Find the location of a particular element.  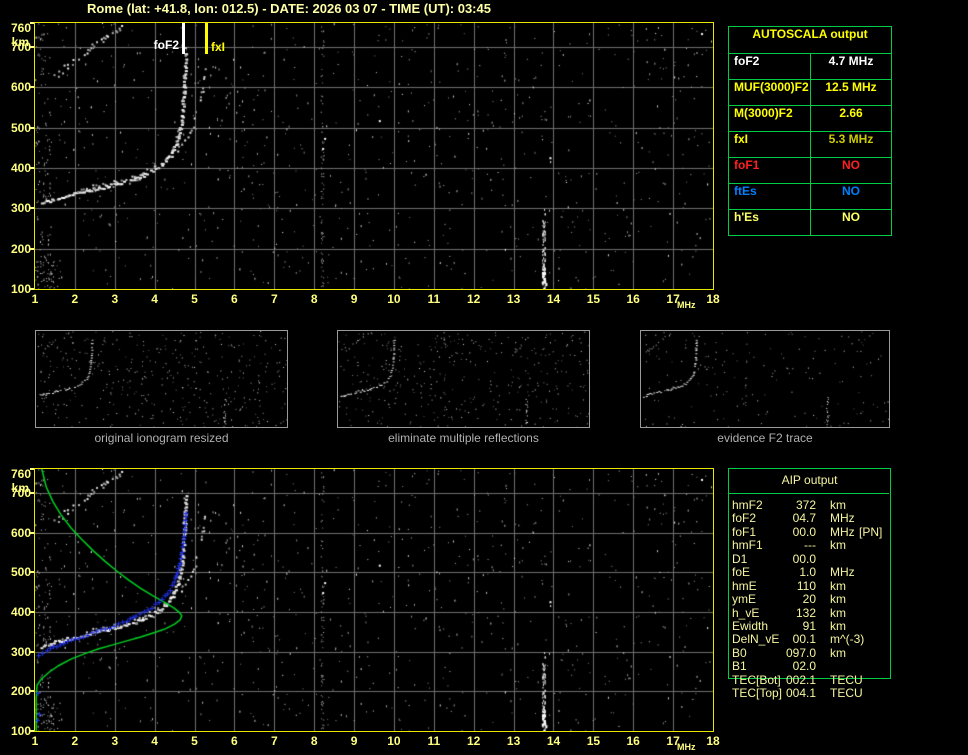

param-name: hmF1 is located at coordinates (747, 545).